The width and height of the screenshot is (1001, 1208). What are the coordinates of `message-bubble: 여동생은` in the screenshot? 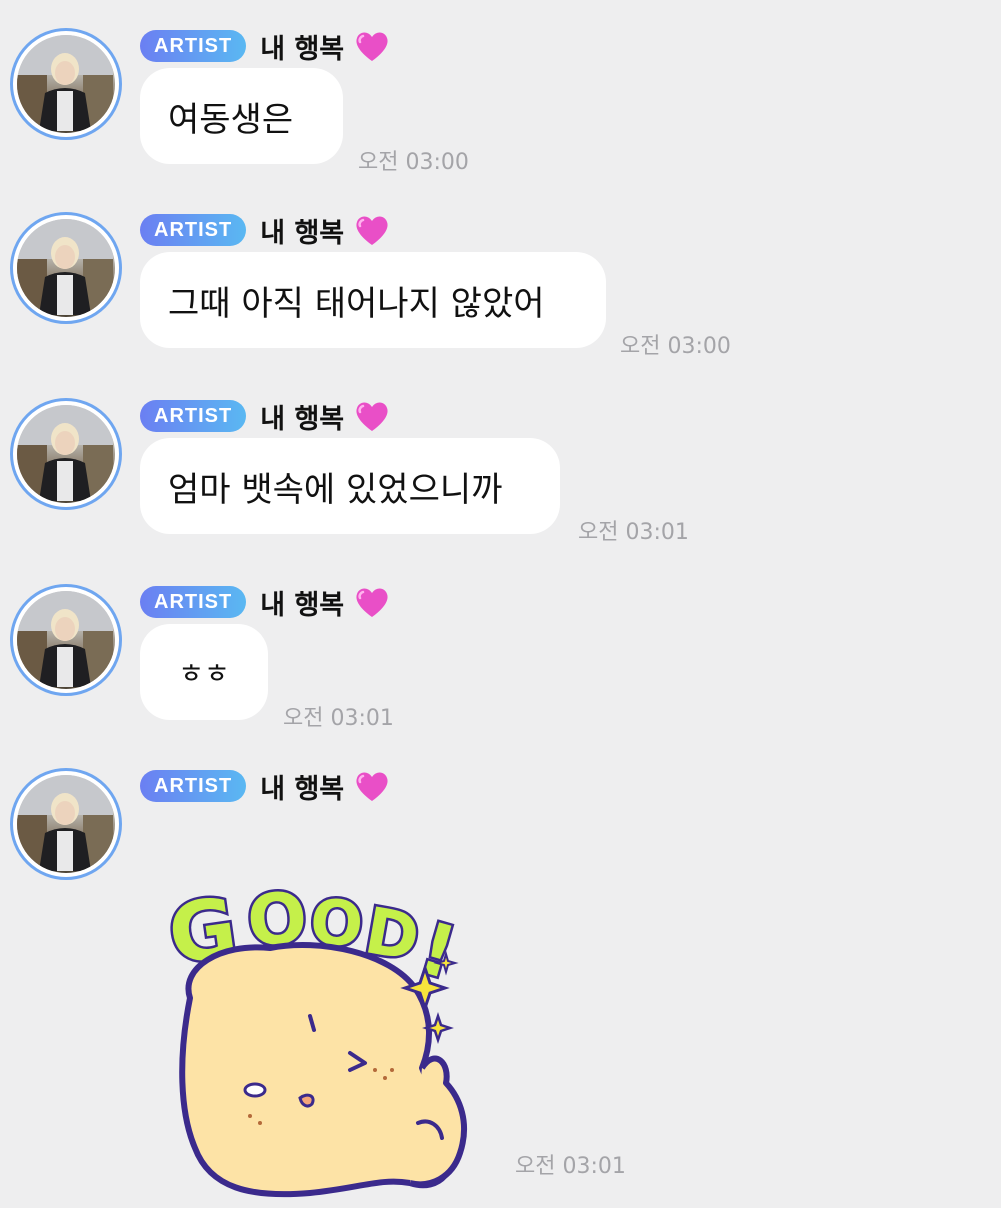 It's located at (241, 116).